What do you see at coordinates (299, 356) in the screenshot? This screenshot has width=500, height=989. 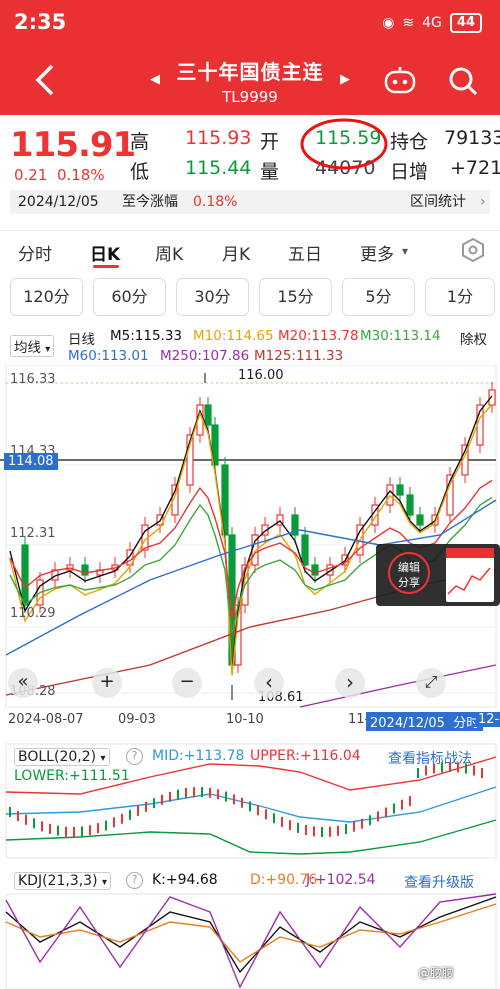 I see `legend-m125: M125:111.33` at bounding box center [299, 356].